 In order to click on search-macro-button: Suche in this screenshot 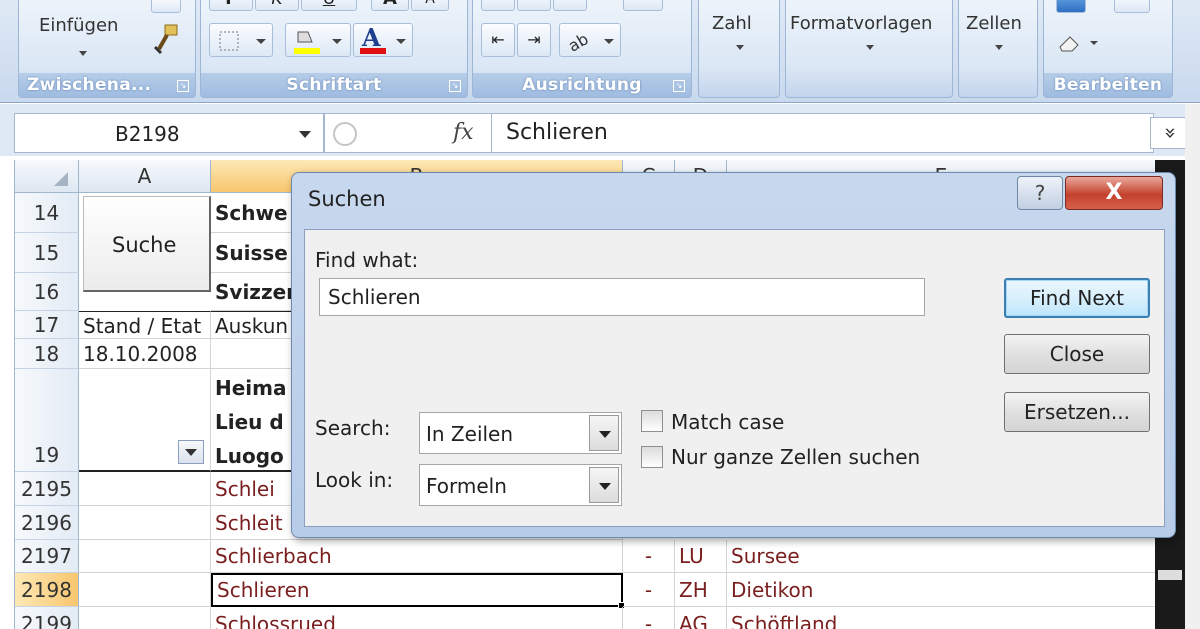, I will do `click(147, 244)`.